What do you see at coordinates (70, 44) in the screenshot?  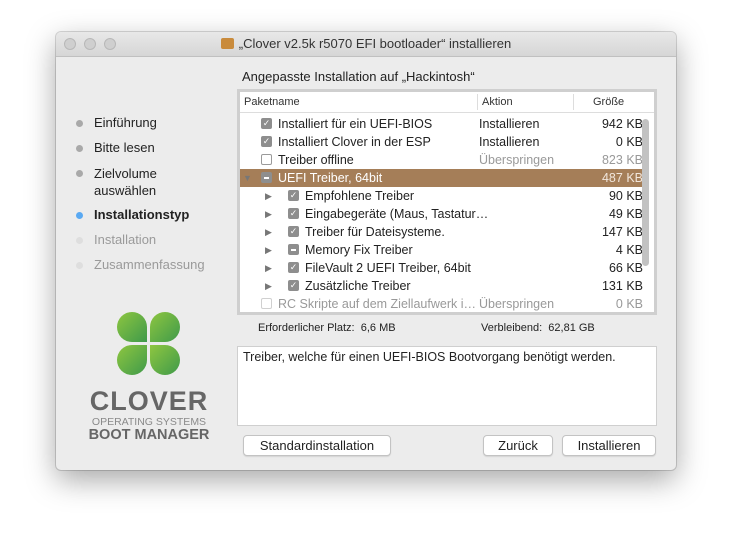 I see `close-button` at bounding box center [70, 44].